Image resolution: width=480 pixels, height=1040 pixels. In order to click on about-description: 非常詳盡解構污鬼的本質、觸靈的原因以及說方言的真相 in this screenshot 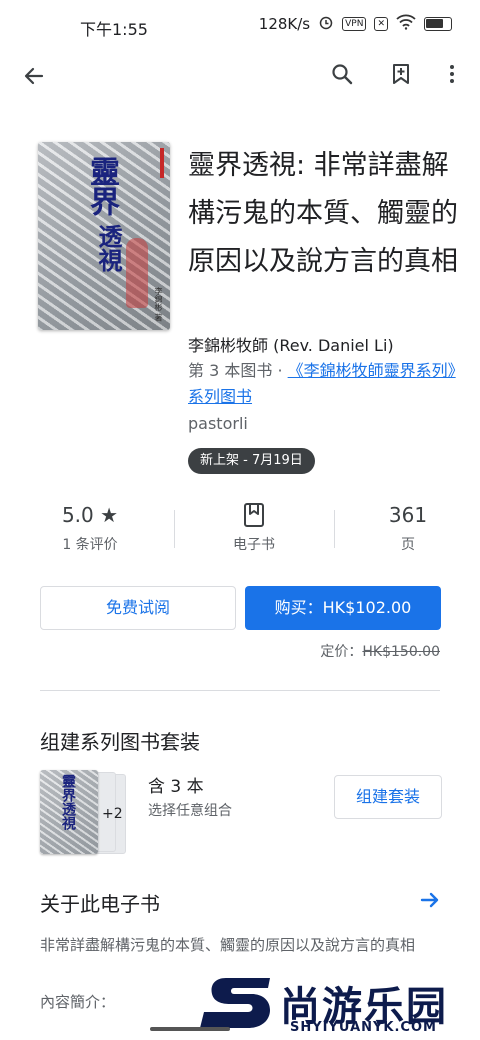, I will do `click(228, 945)`.